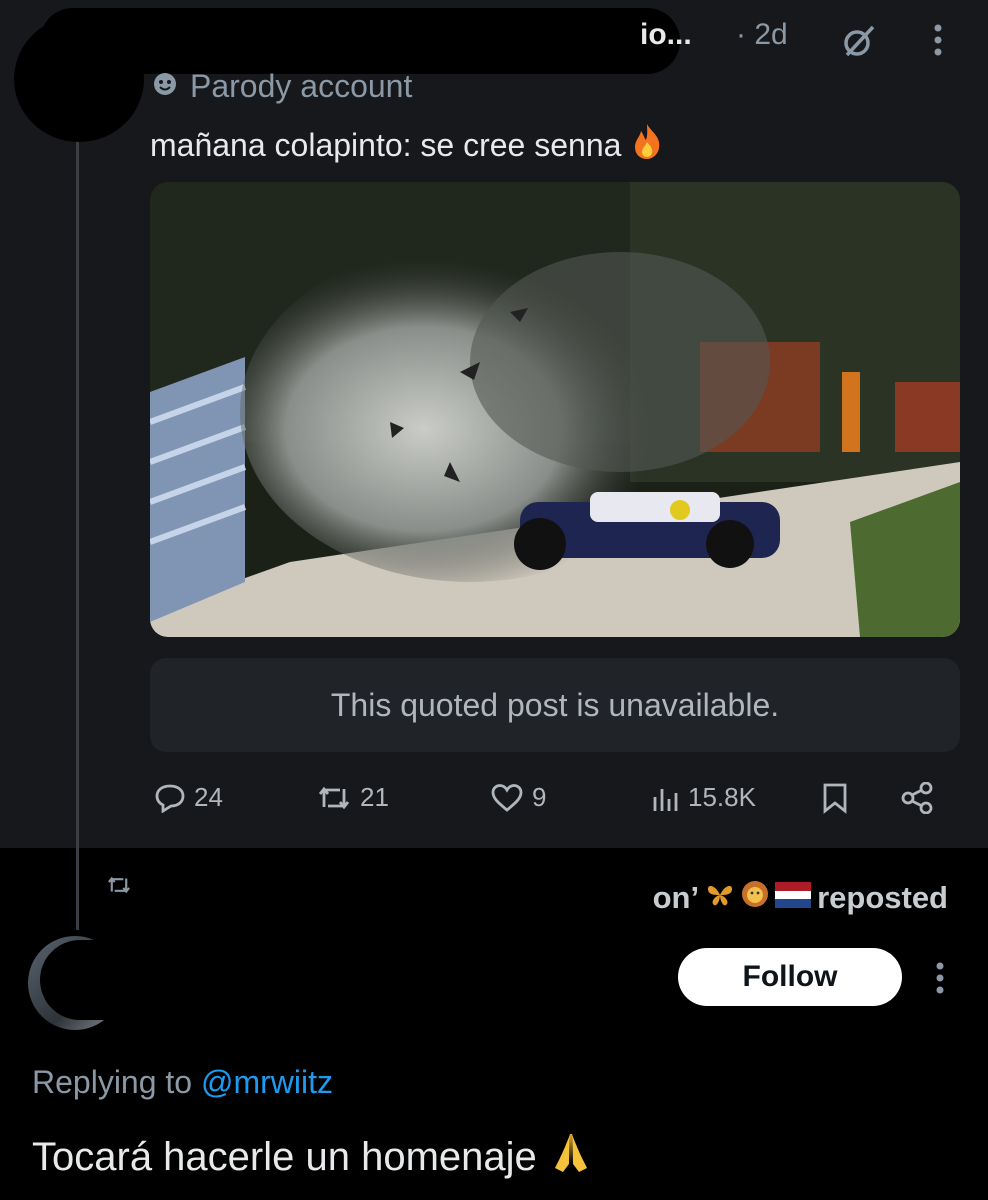 The height and width of the screenshot is (1200, 988). I want to click on parody-mask-icon, so click(165, 86).